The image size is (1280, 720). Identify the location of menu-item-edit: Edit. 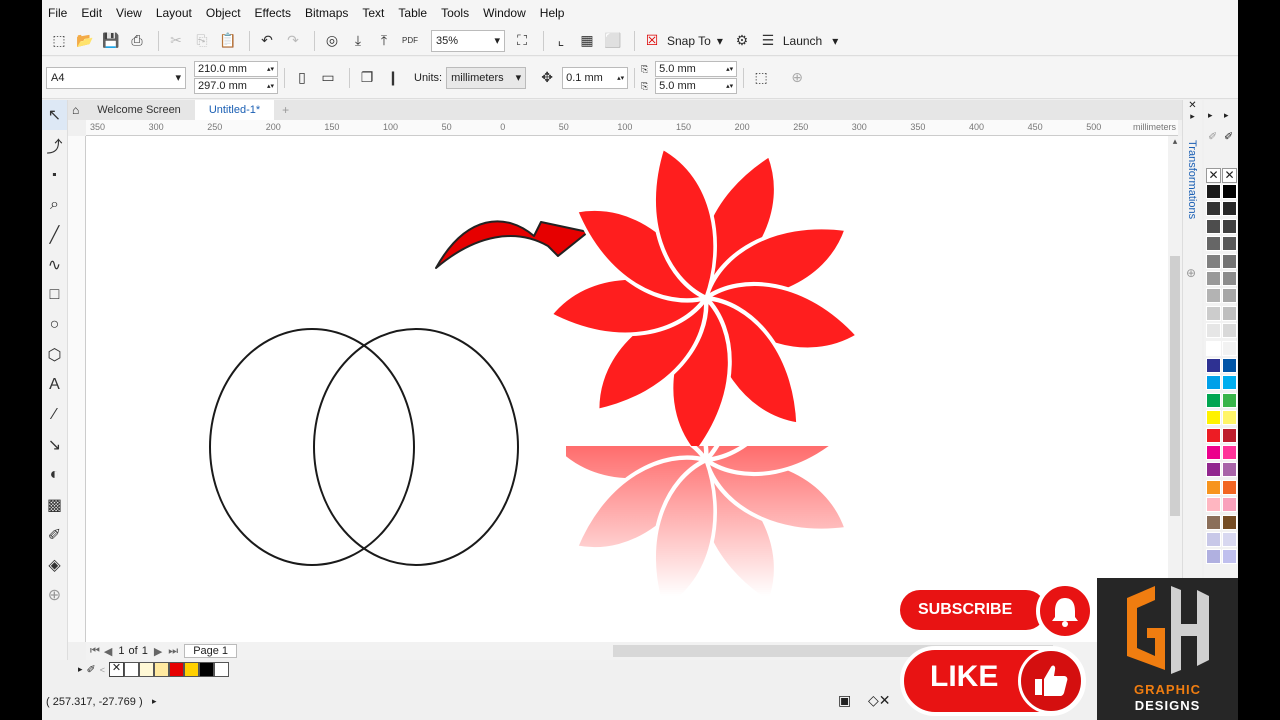
(91, 13).